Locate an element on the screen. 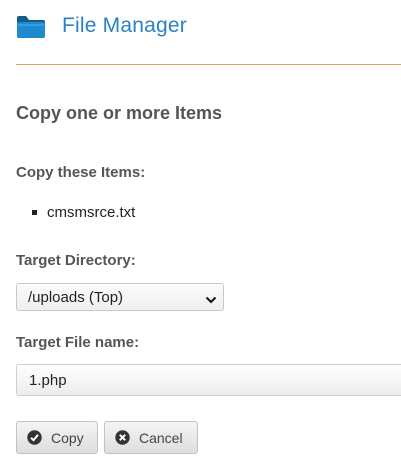 The height and width of the screenshot is (471, 401). close-circle-icon is located at coordinates (122, 437).